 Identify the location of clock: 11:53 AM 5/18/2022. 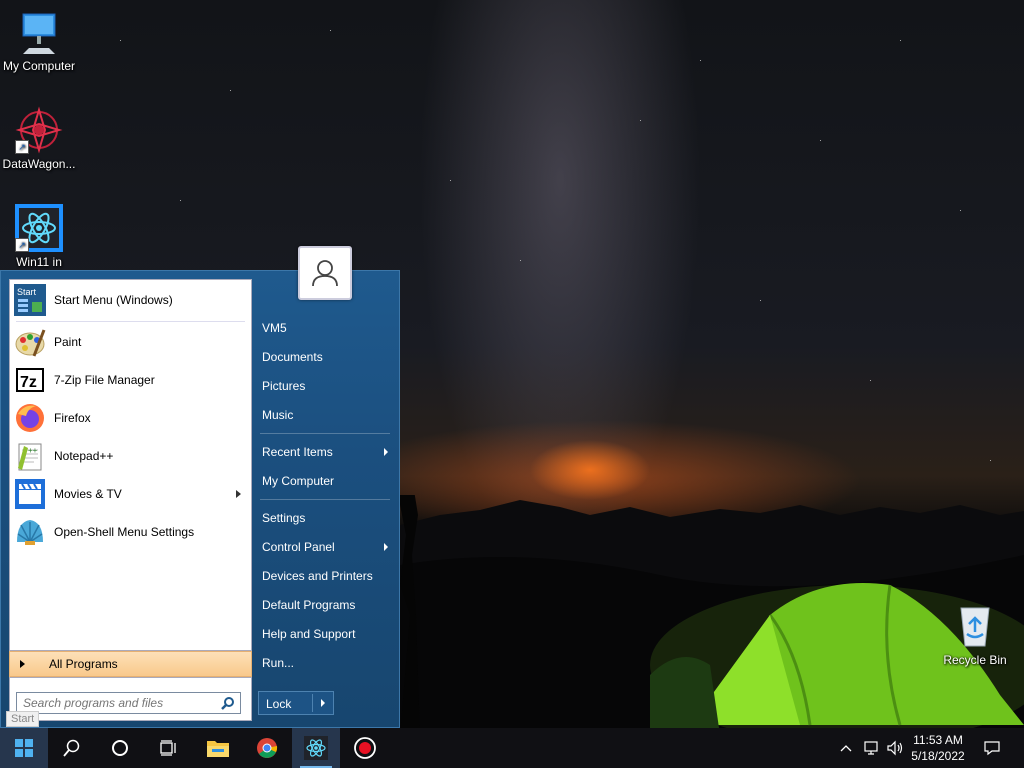
(938, 748).